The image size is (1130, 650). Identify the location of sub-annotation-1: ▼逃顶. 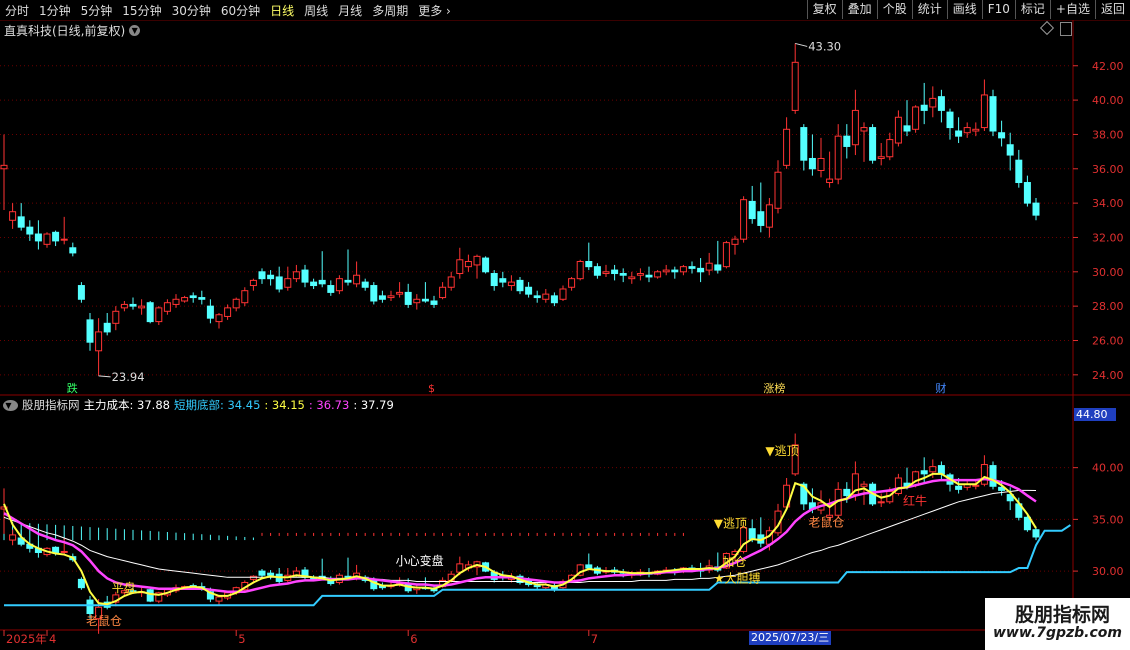
(730, 524).